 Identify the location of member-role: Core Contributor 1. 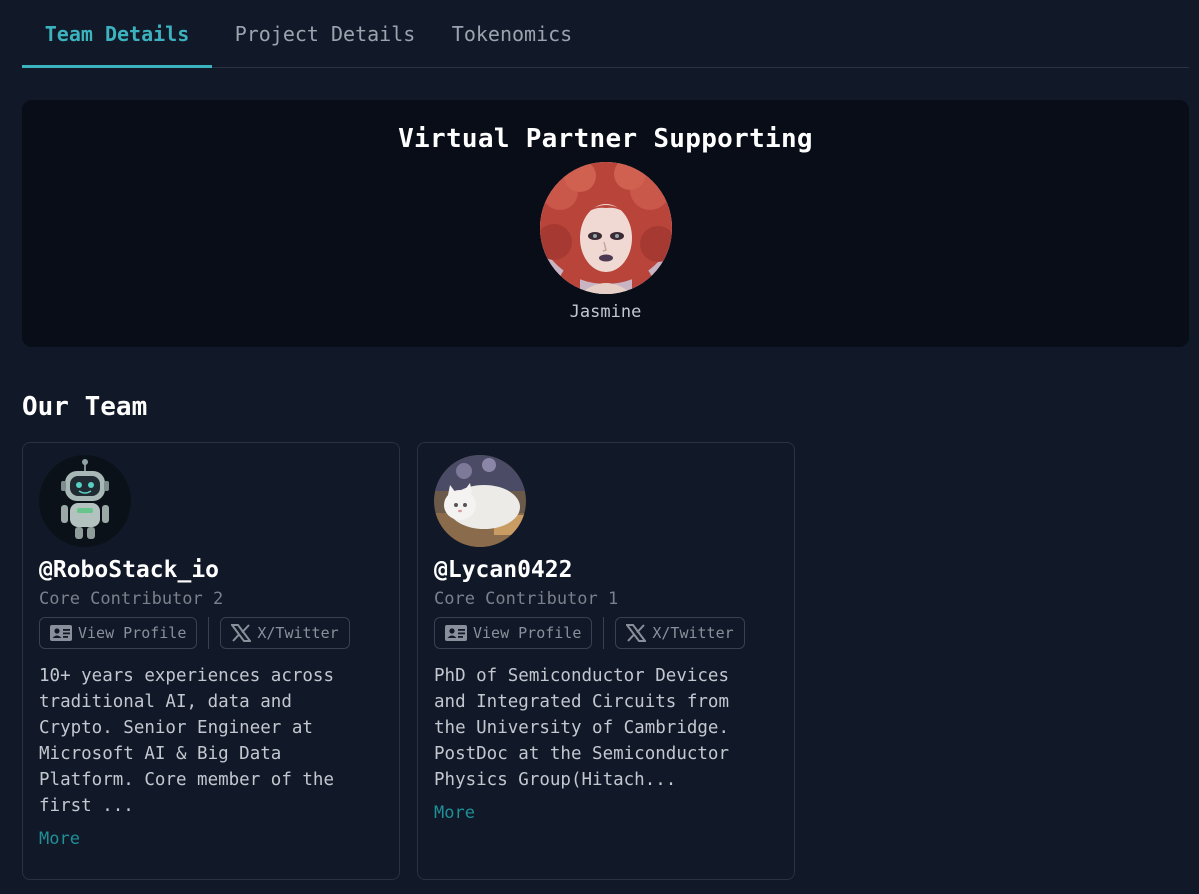
(526, 599).